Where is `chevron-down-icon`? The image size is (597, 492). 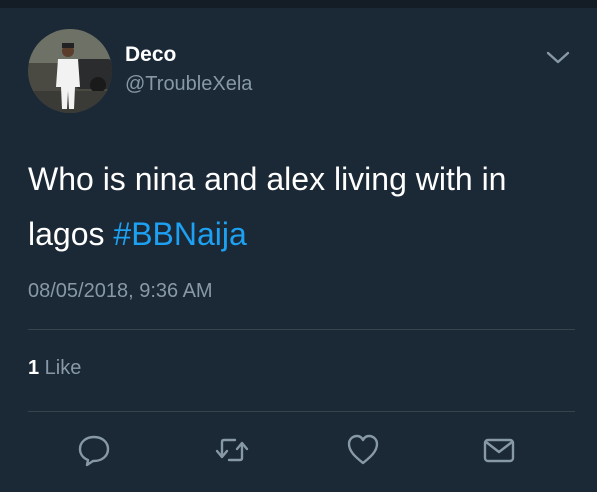 chevron-down-icon is located at coordinates (558, 58).